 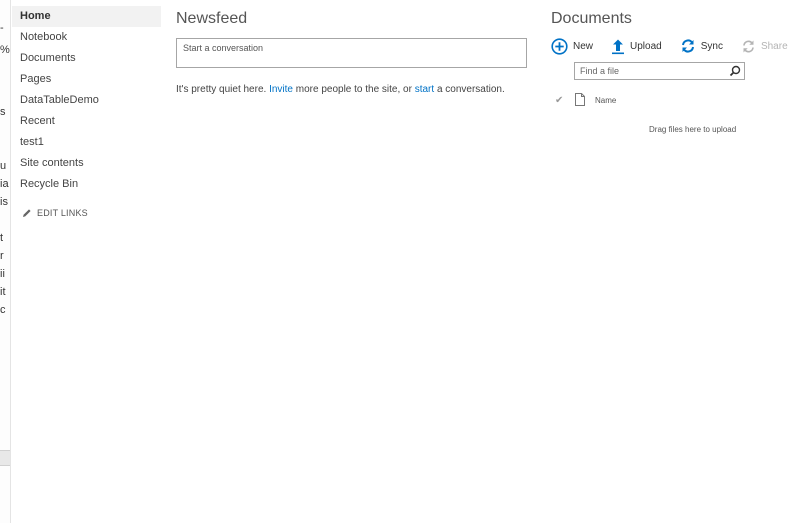 I want to click on document-list-header: ✔ Name, so click(x=585, y=100).